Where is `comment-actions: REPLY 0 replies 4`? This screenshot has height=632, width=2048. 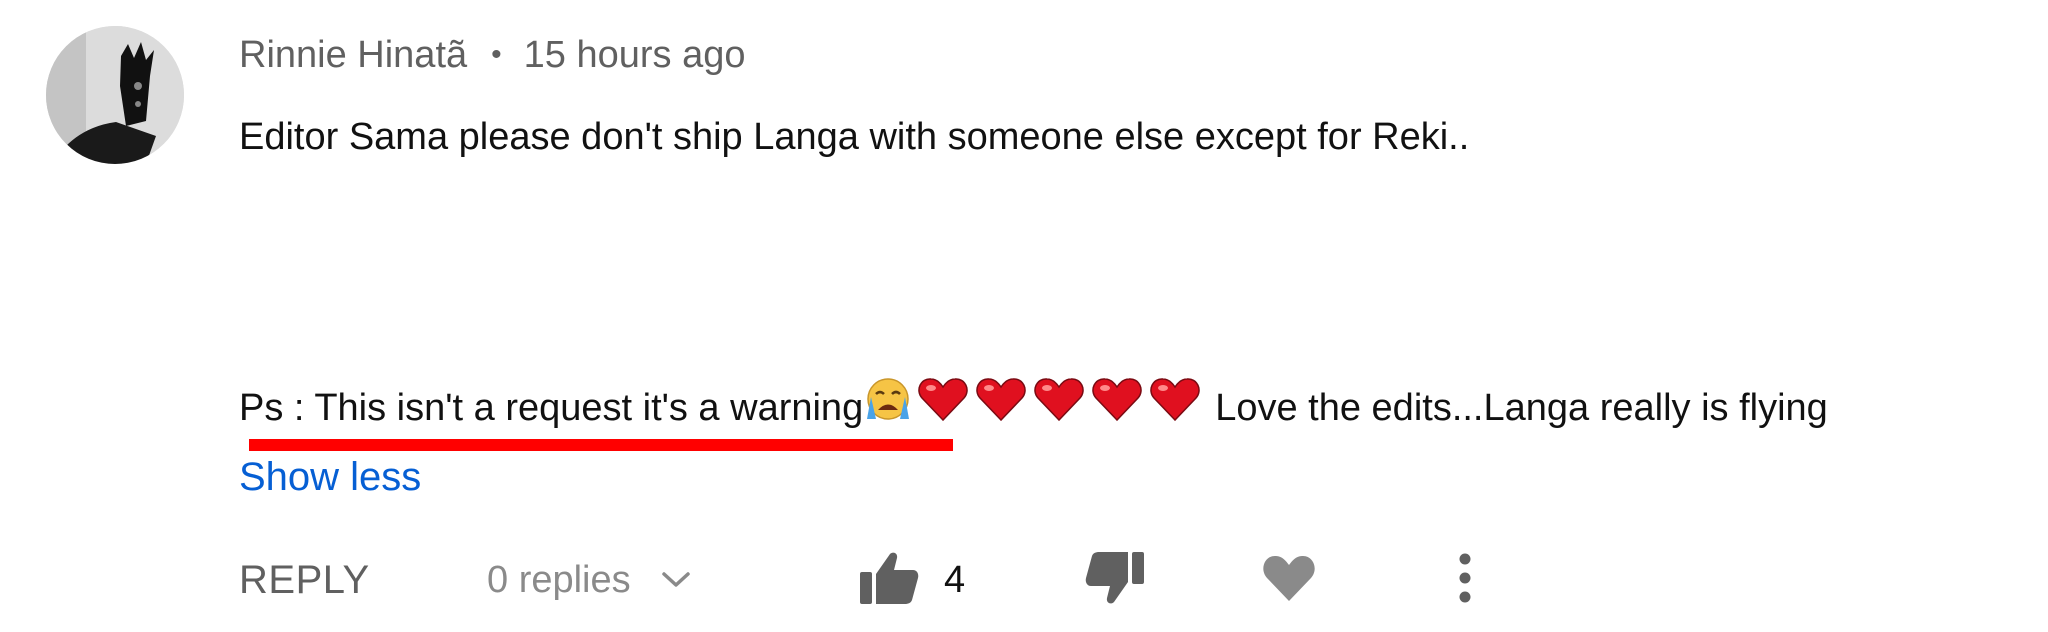 comment-actions: REPLY 0 replies 4 is located at coordinates (889, 580).